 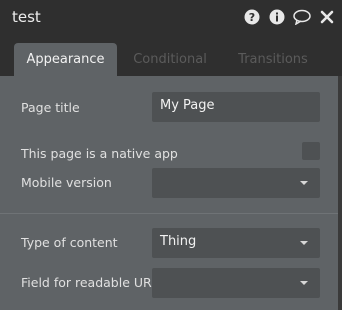 I want to click on tab-transitions: Transitions, so click(x=273, y=59).